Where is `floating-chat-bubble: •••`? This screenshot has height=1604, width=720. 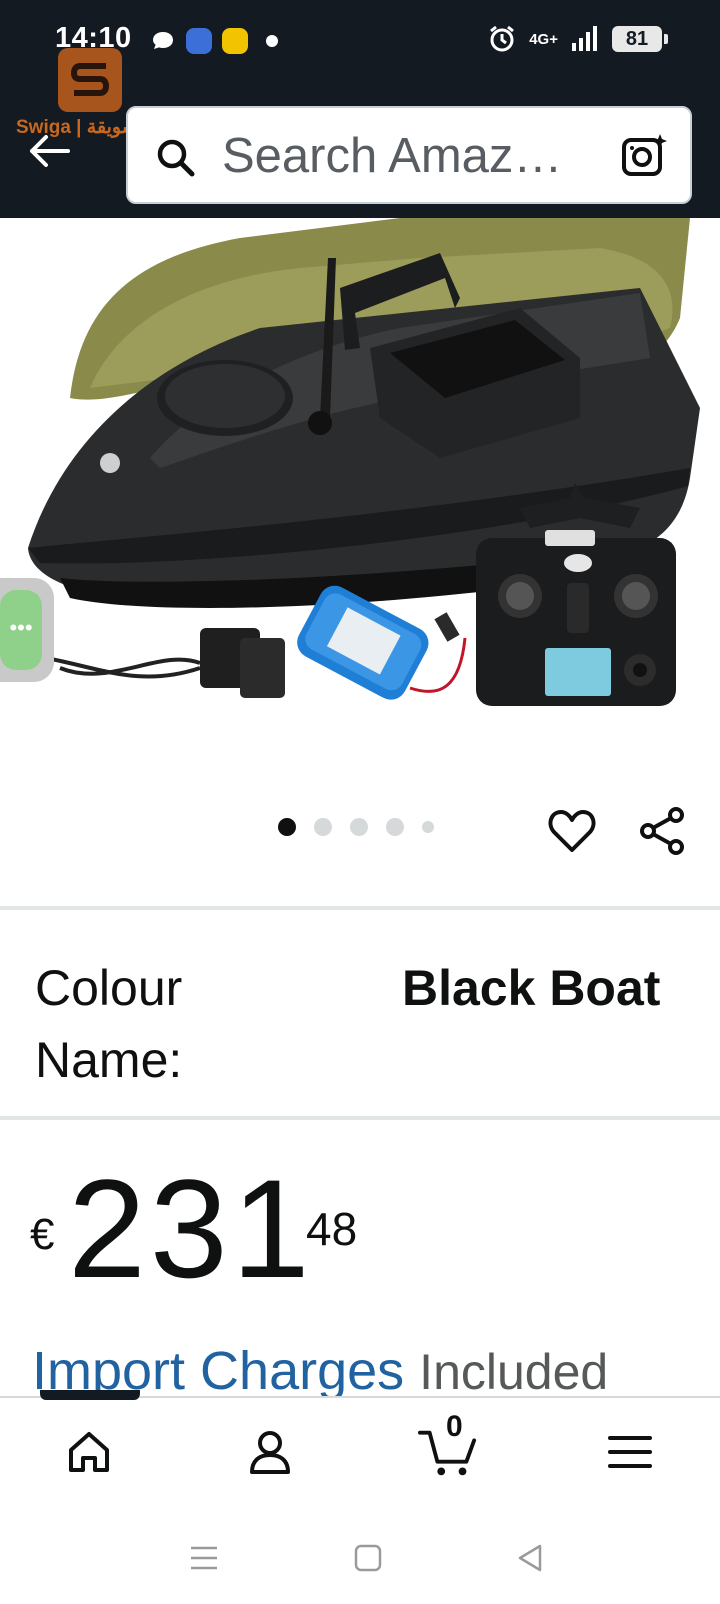
floating-chat-bubble: ••• is located at coordinates (27, 630).